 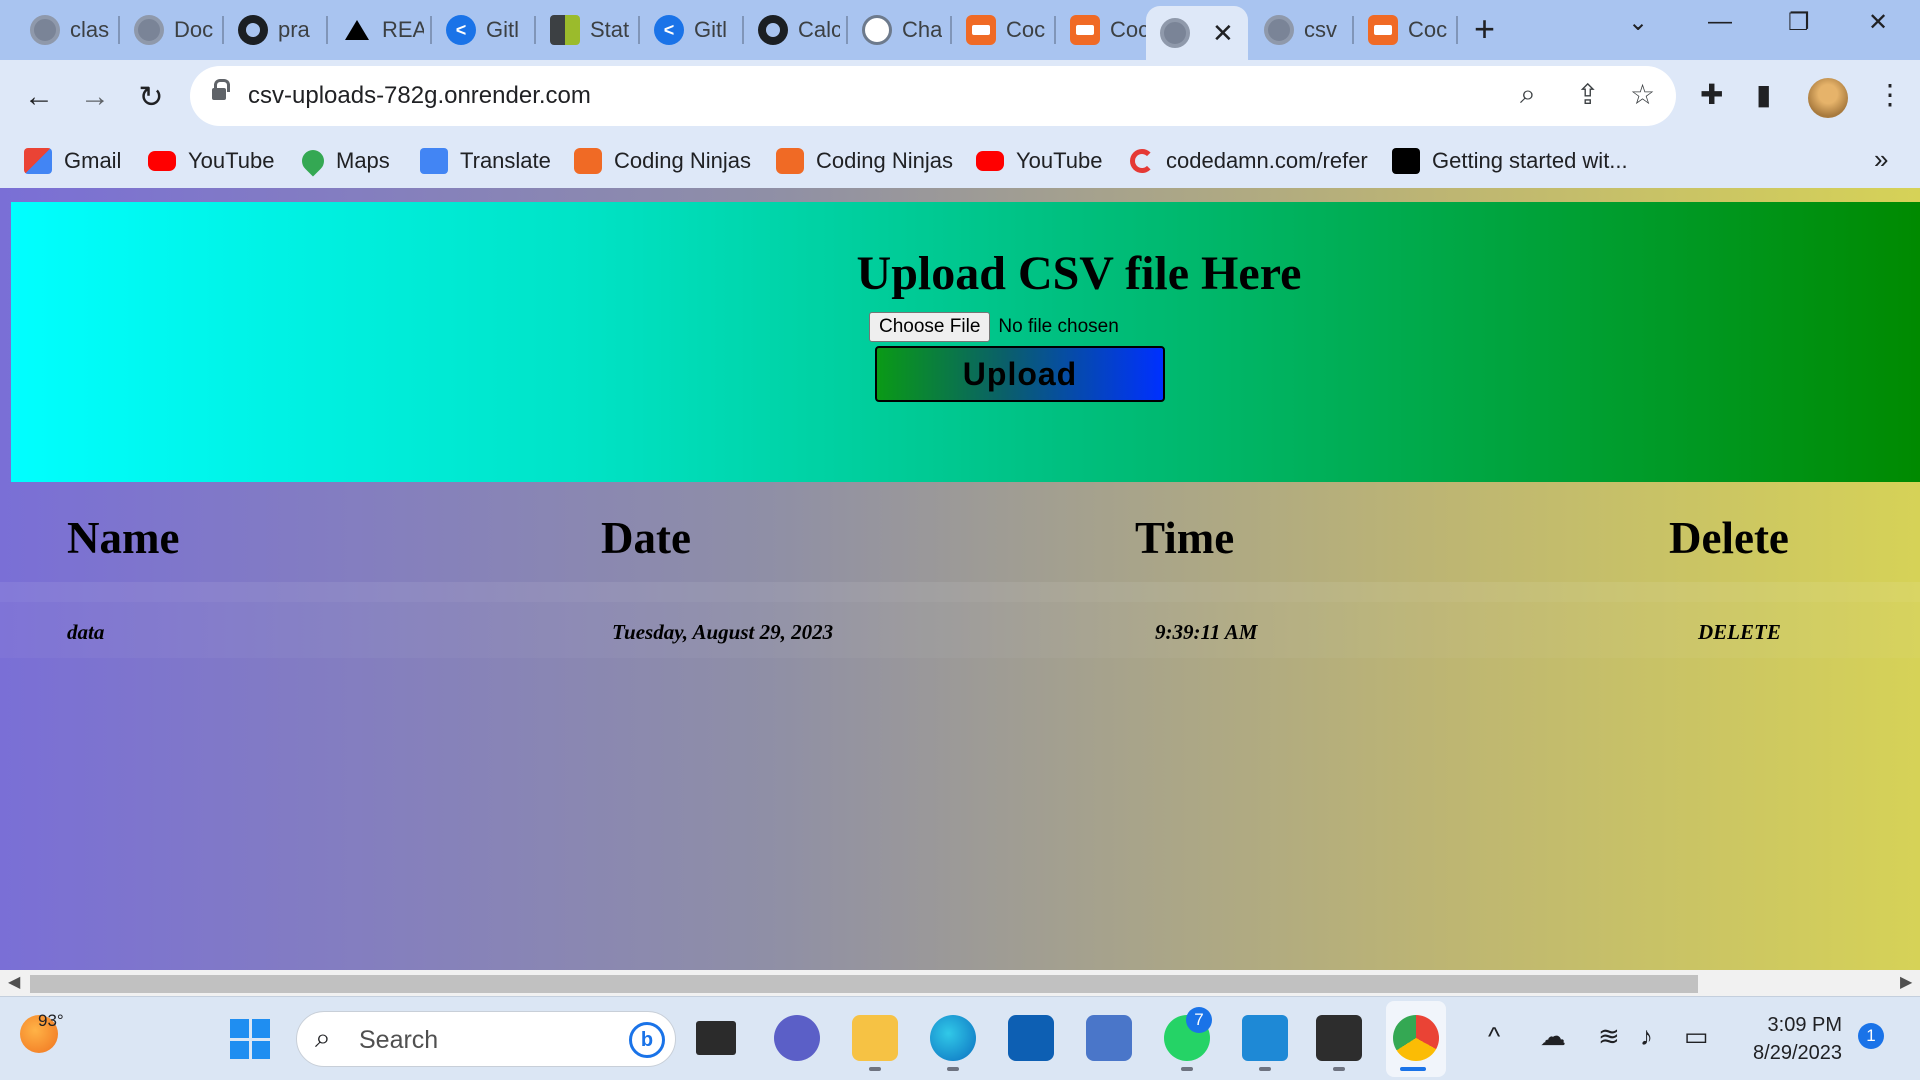 I want to click on minimize-icon: —, so click(x=1720, y=22).